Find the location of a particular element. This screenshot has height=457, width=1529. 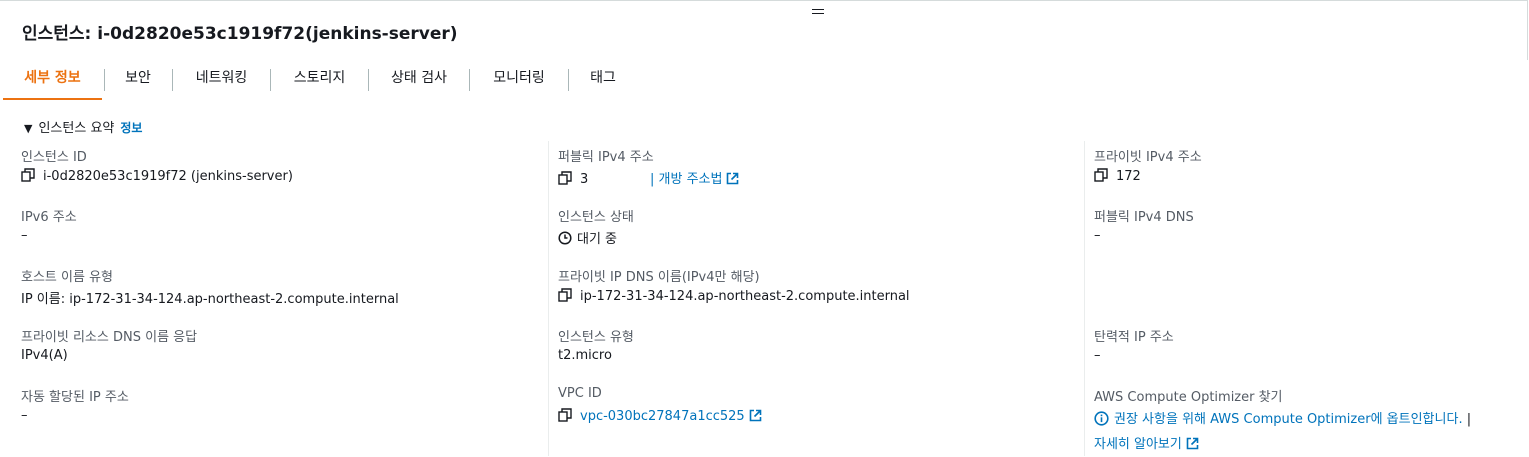

field-auto-ip: 자동 할당된 IP 주소 – is located at coordinates (75, 404).